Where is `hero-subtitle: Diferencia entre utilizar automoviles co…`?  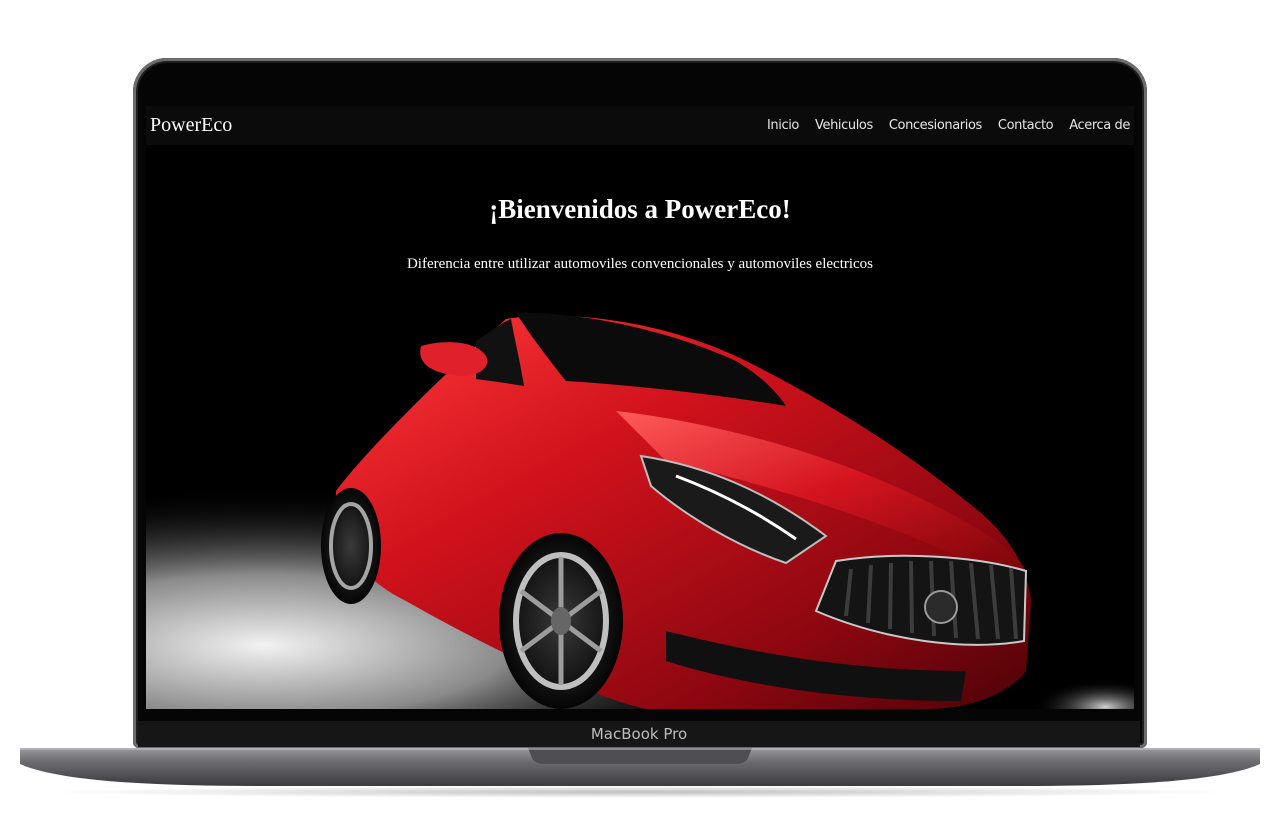
hero-subtitle: Diferencia entre utilizar automoviles co… is located at coordinates (640, 264).